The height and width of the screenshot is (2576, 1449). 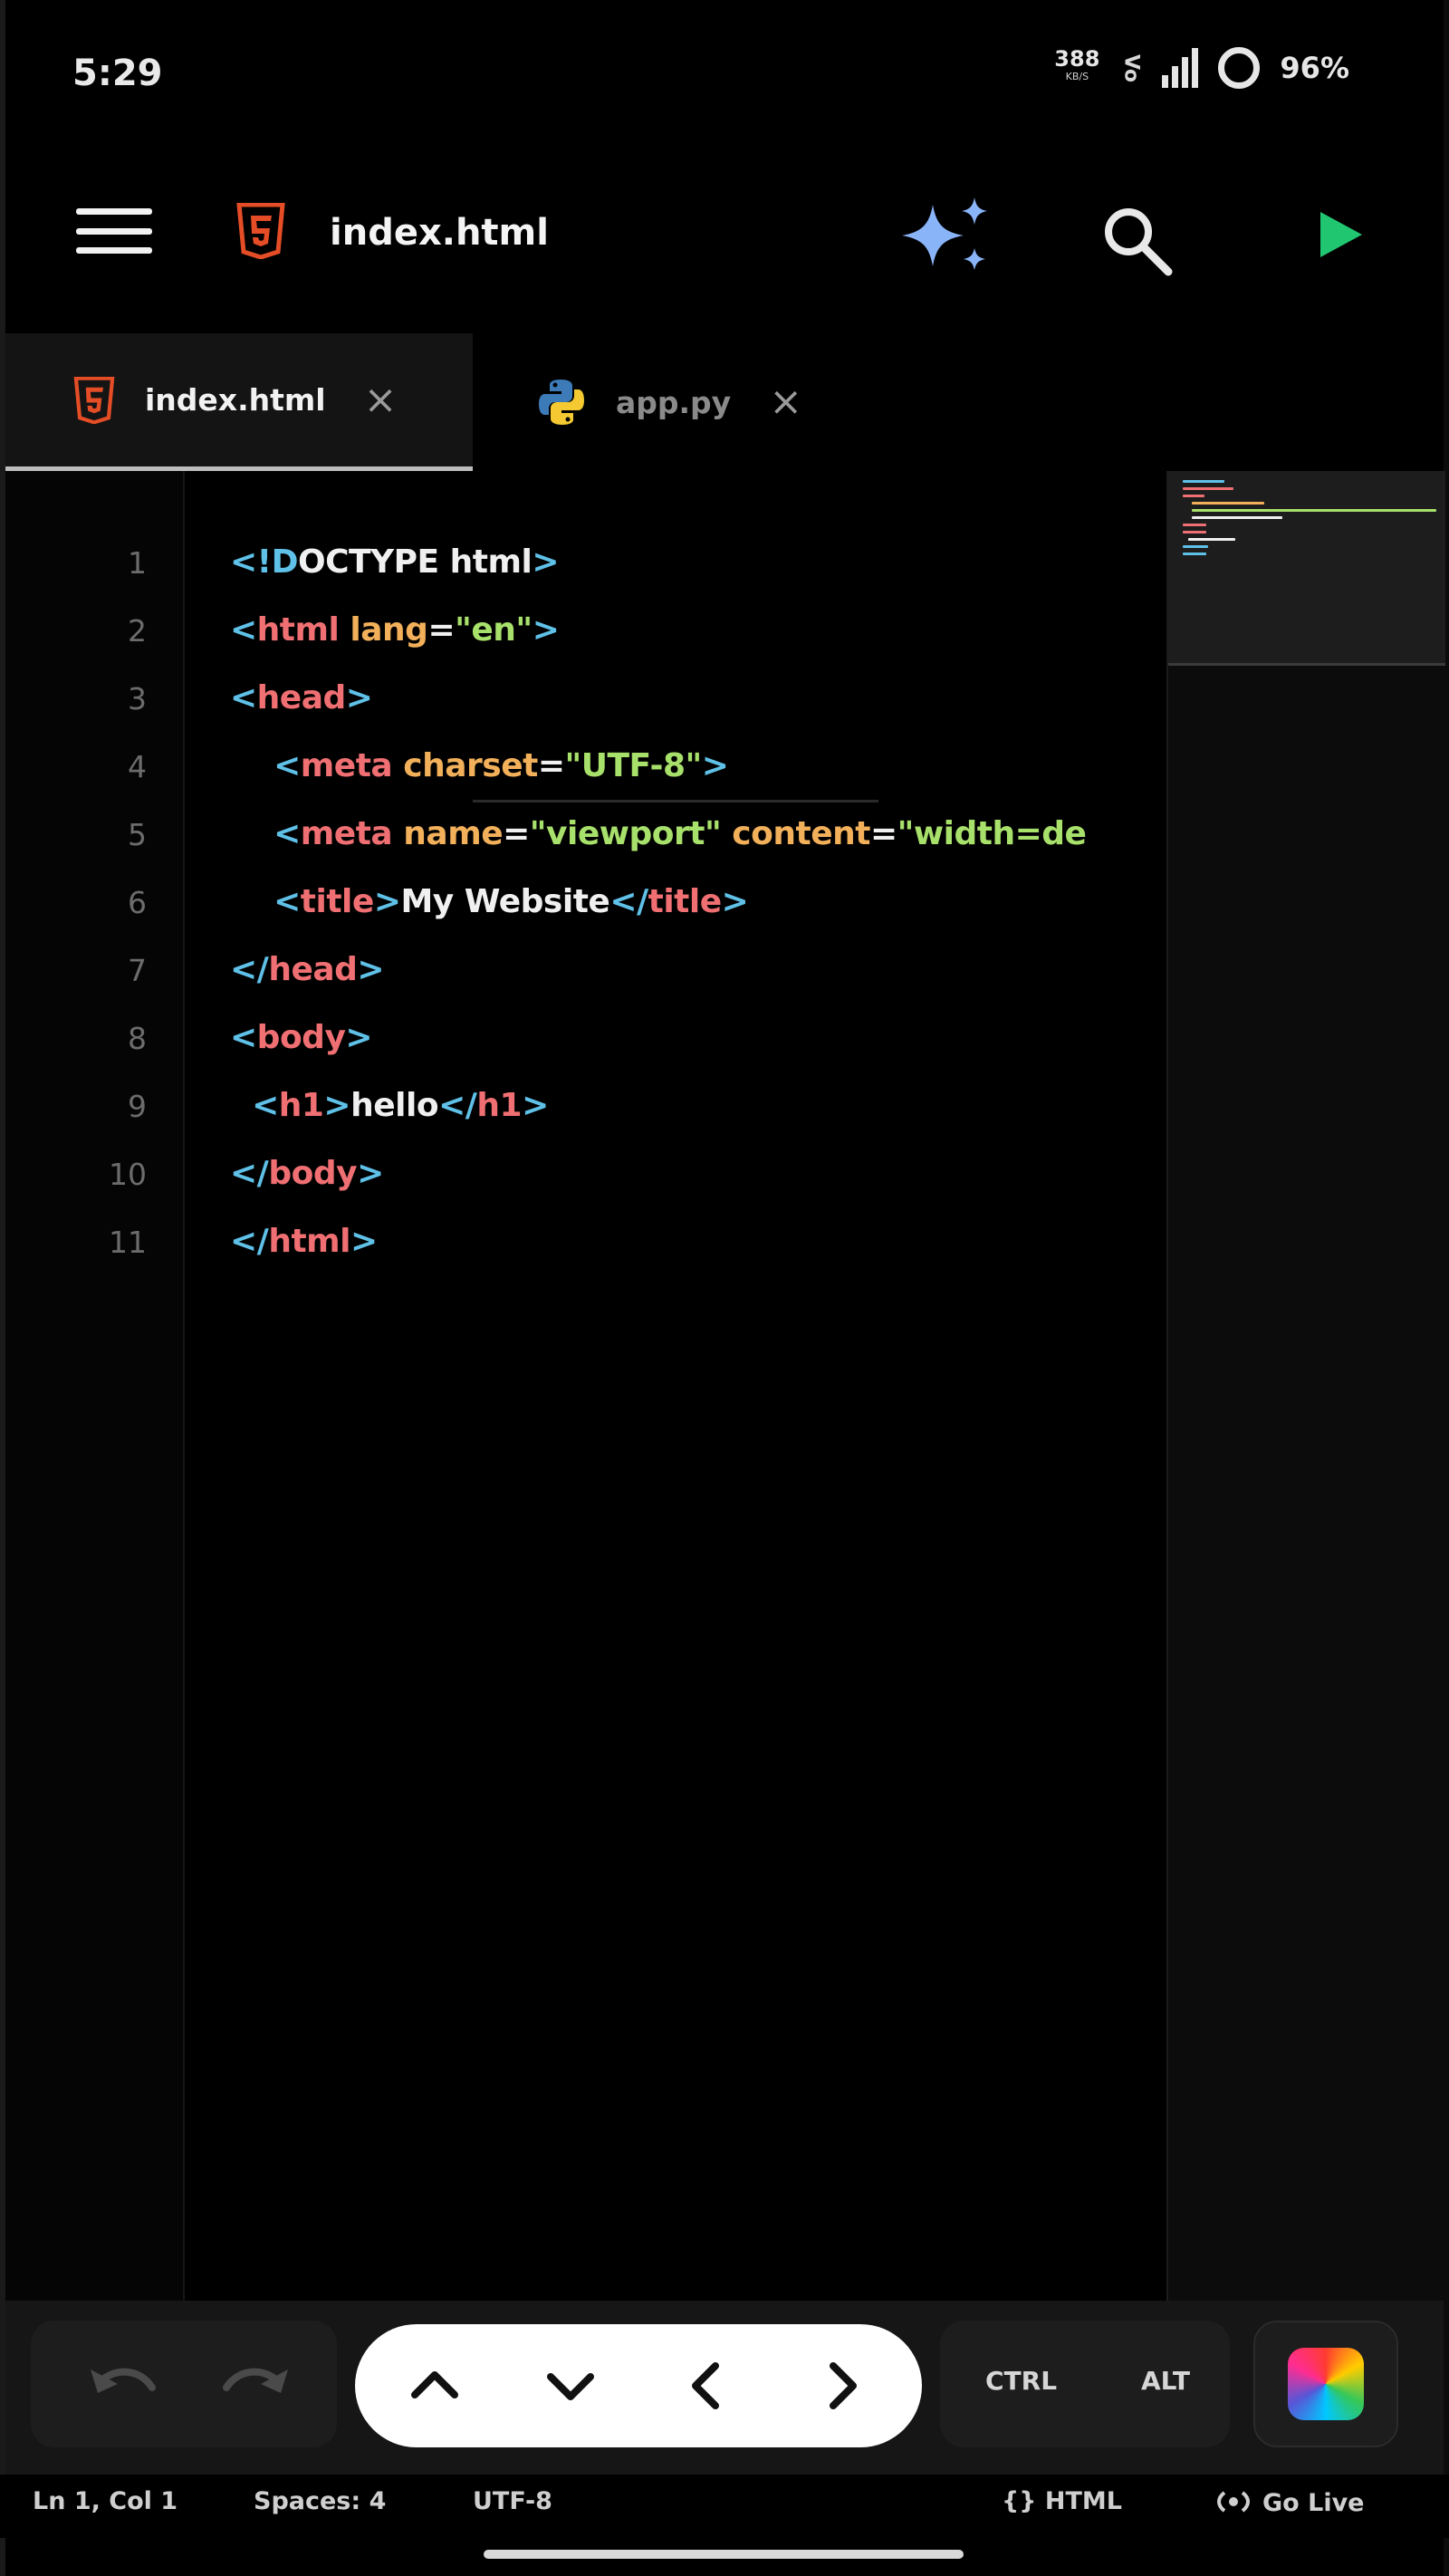 What do you see at coordinates (947, 234) in the screenshot?
I see `ai-sparkle-icon` at bounding box center [947, 234].